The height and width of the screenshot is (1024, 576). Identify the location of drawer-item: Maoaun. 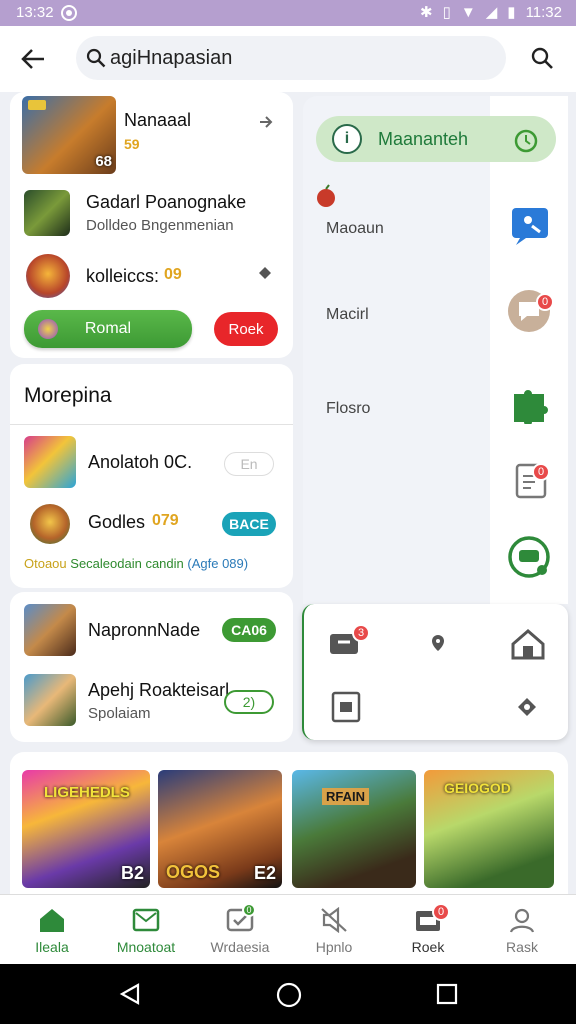
(355, 229).